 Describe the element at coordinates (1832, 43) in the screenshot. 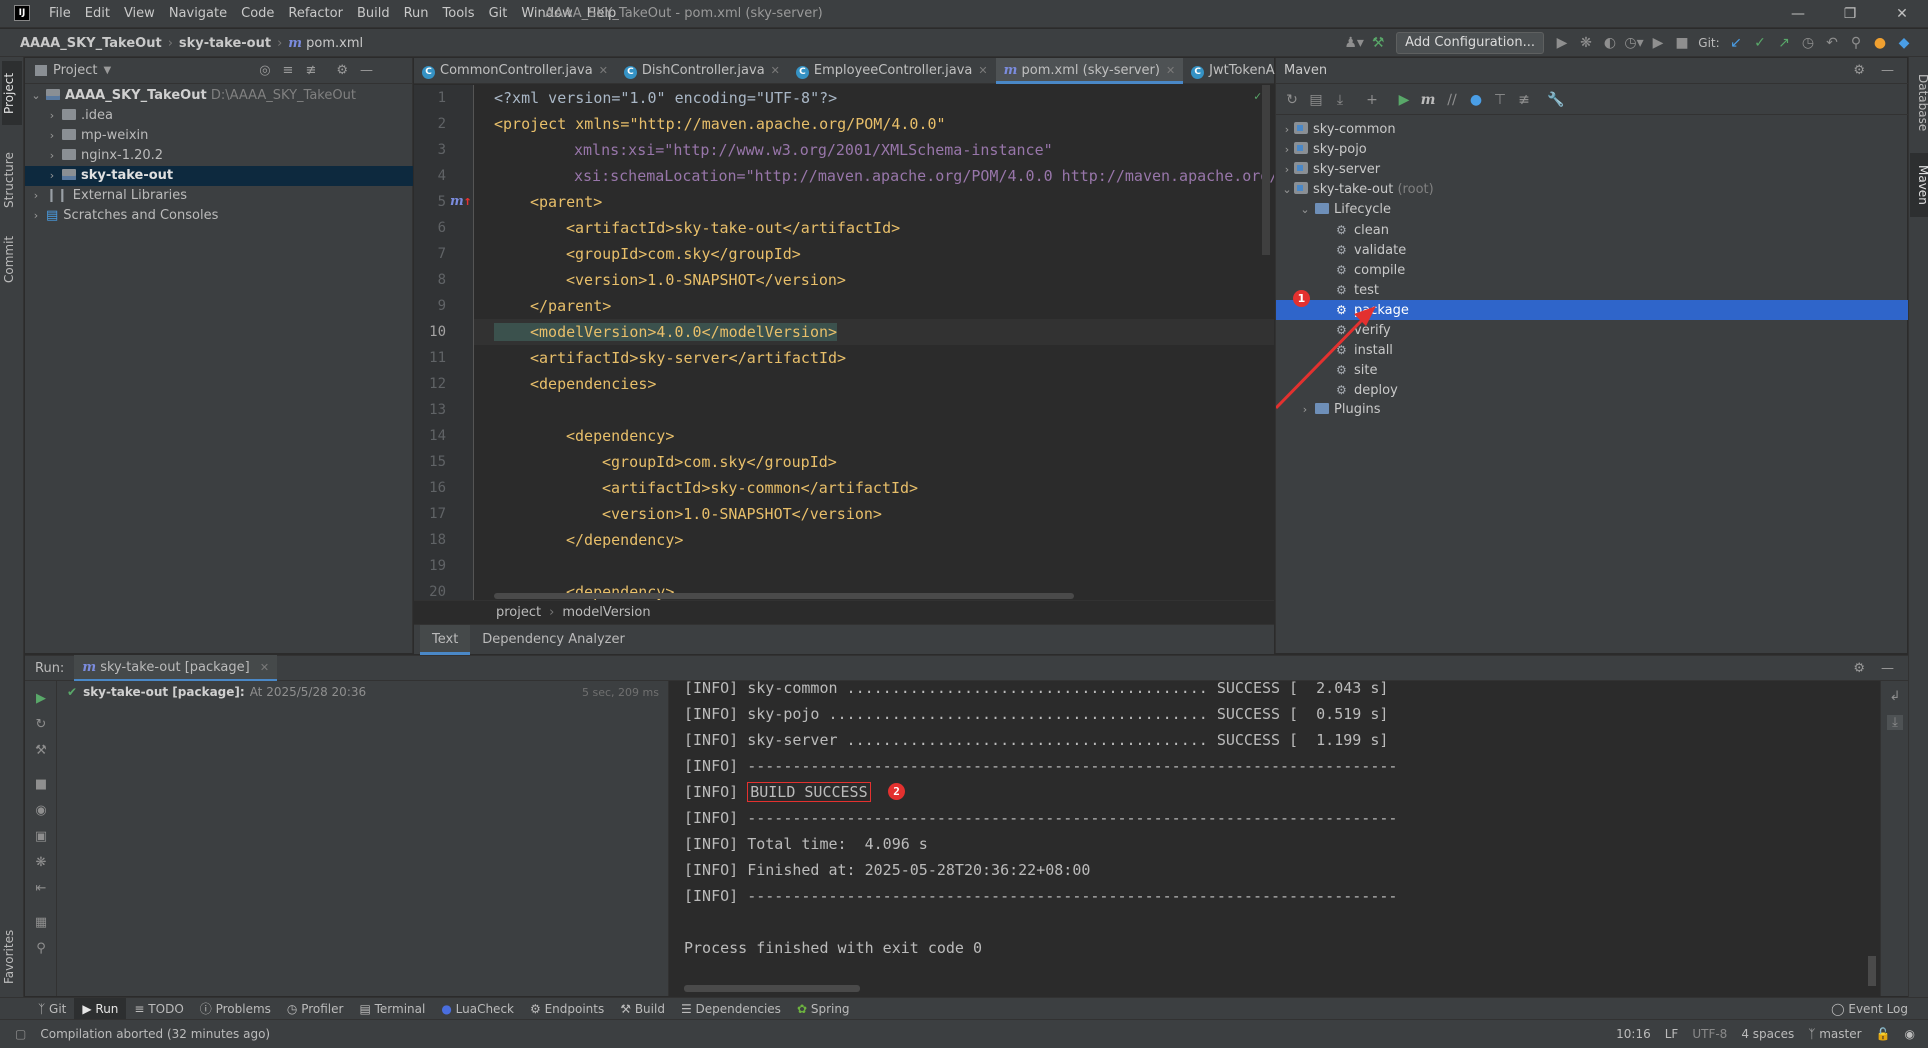

I see `rollback-icon: ↶` at that location.